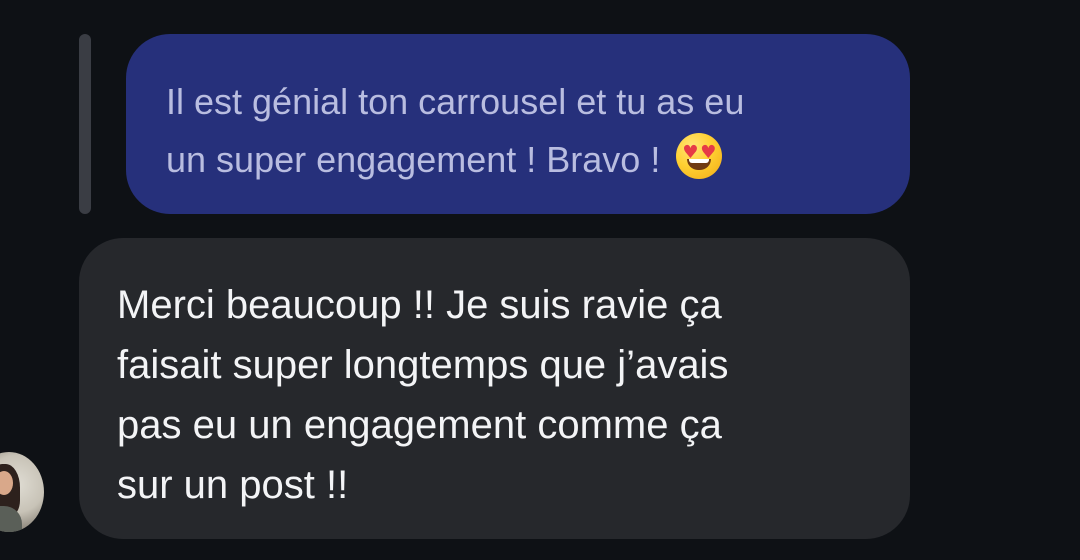  I want to click on reply-thread-bar, so click(85, 124).